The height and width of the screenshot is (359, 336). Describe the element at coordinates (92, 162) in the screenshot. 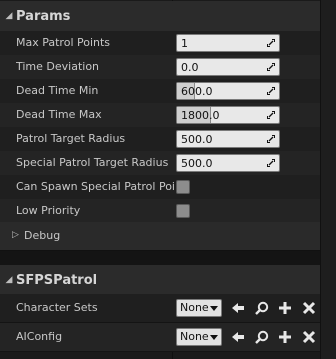

I see `param-label: Special Patrol Target Radius` at that location.